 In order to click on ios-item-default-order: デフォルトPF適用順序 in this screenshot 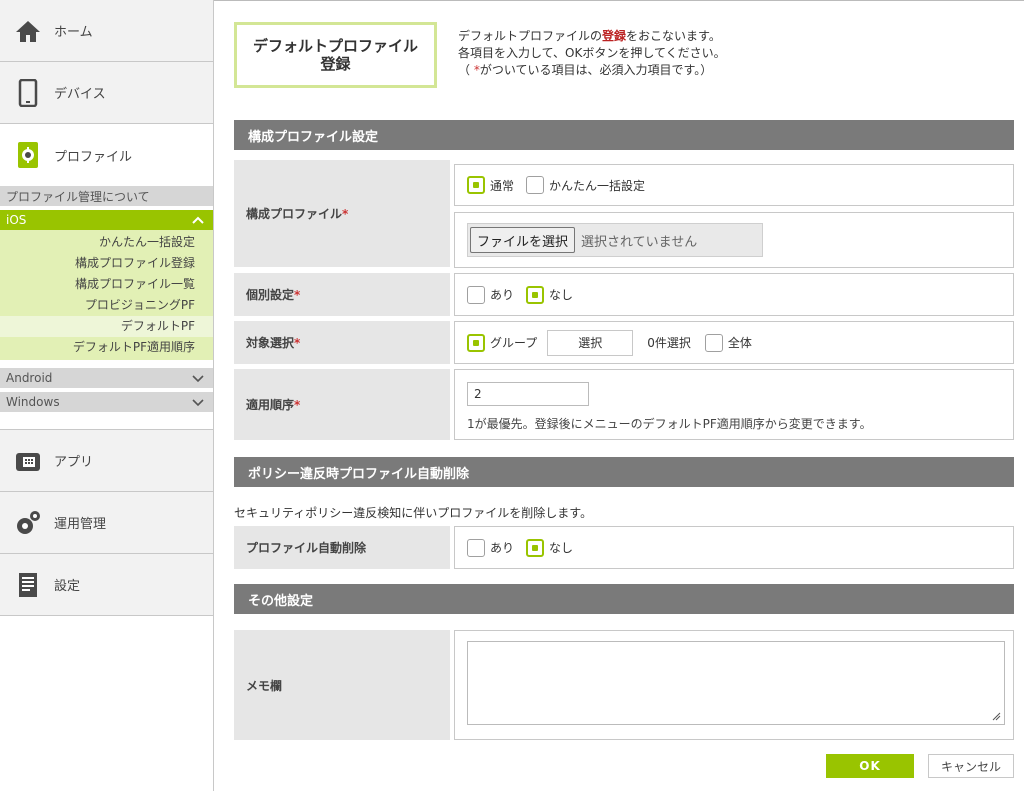, I will do `click(106, 347)`.